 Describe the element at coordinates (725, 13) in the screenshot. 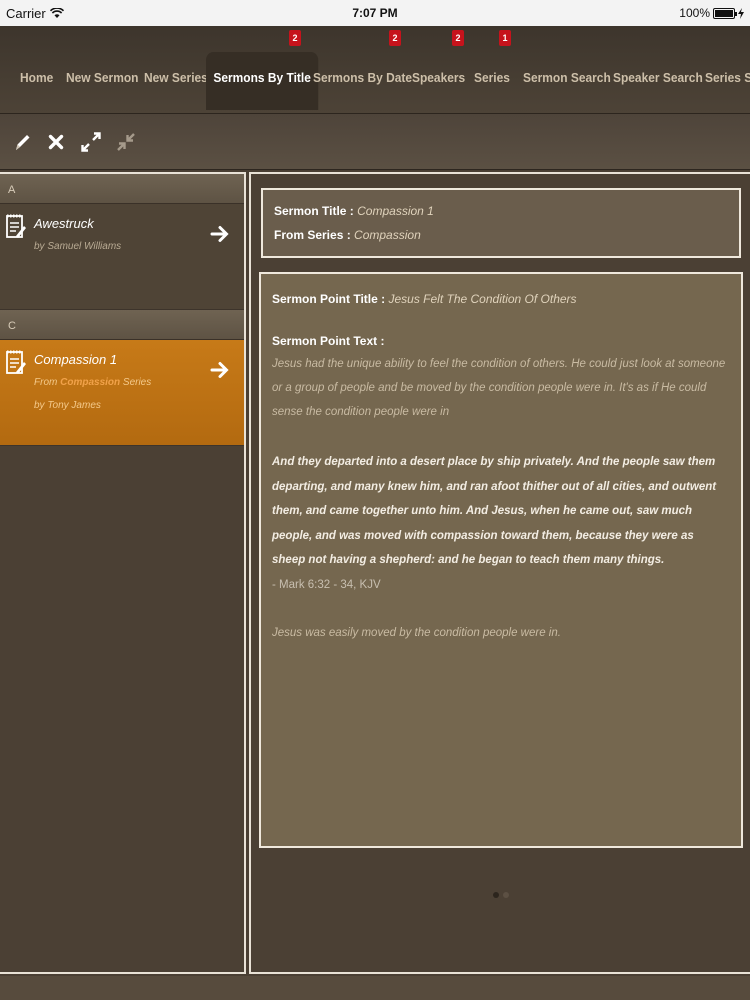

I see `battery-icon` at that location.